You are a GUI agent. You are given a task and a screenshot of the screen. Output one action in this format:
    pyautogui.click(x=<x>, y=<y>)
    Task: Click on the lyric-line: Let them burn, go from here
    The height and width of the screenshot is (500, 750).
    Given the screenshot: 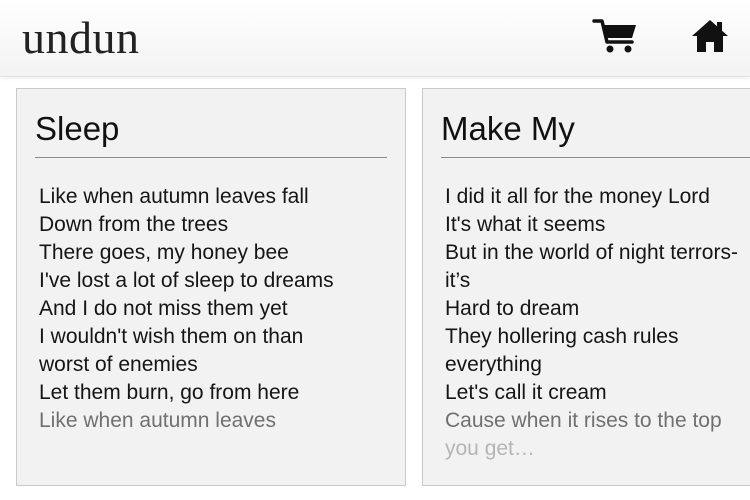 What is the action you would take?
    pyautogui.click(x=169, y=392)
    